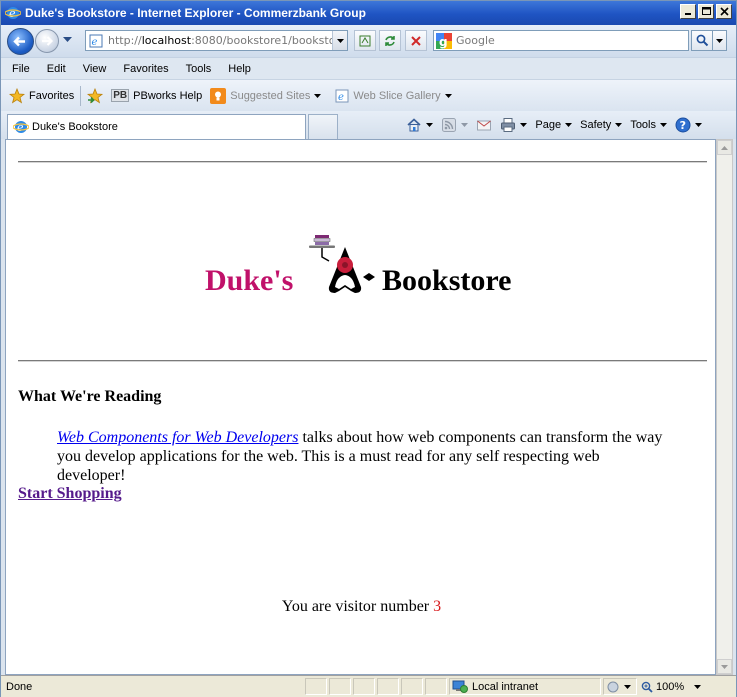 The height and width of the screenshot is (697, 737). Describe the element at coordinates (613, 686) in the screenshot. I see `protected-mode-icon` at that location.